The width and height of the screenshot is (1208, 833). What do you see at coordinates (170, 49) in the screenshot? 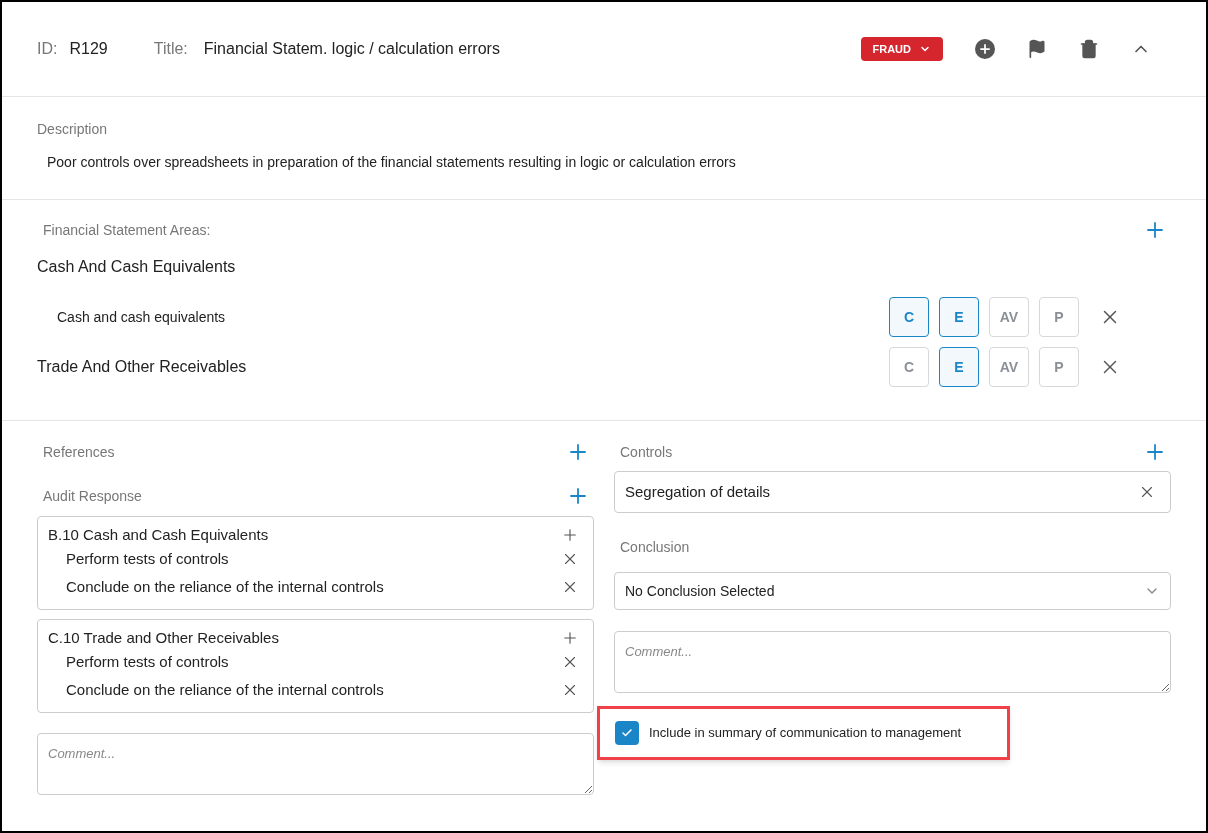
I see `title-label: Title:` at bounding box center [170, 49].